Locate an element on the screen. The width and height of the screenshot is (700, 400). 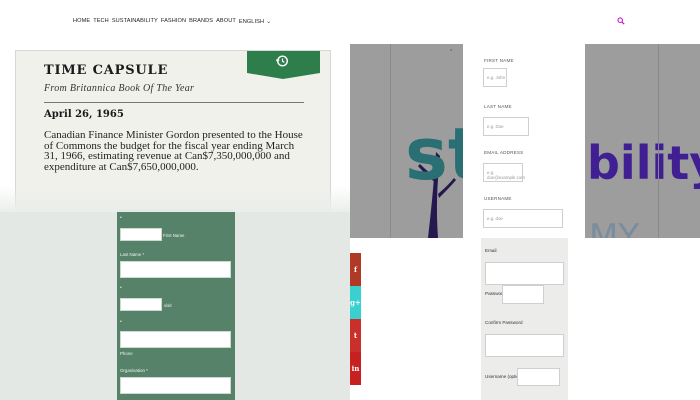
twitter-icon: t is located at coordinates (355, 335).